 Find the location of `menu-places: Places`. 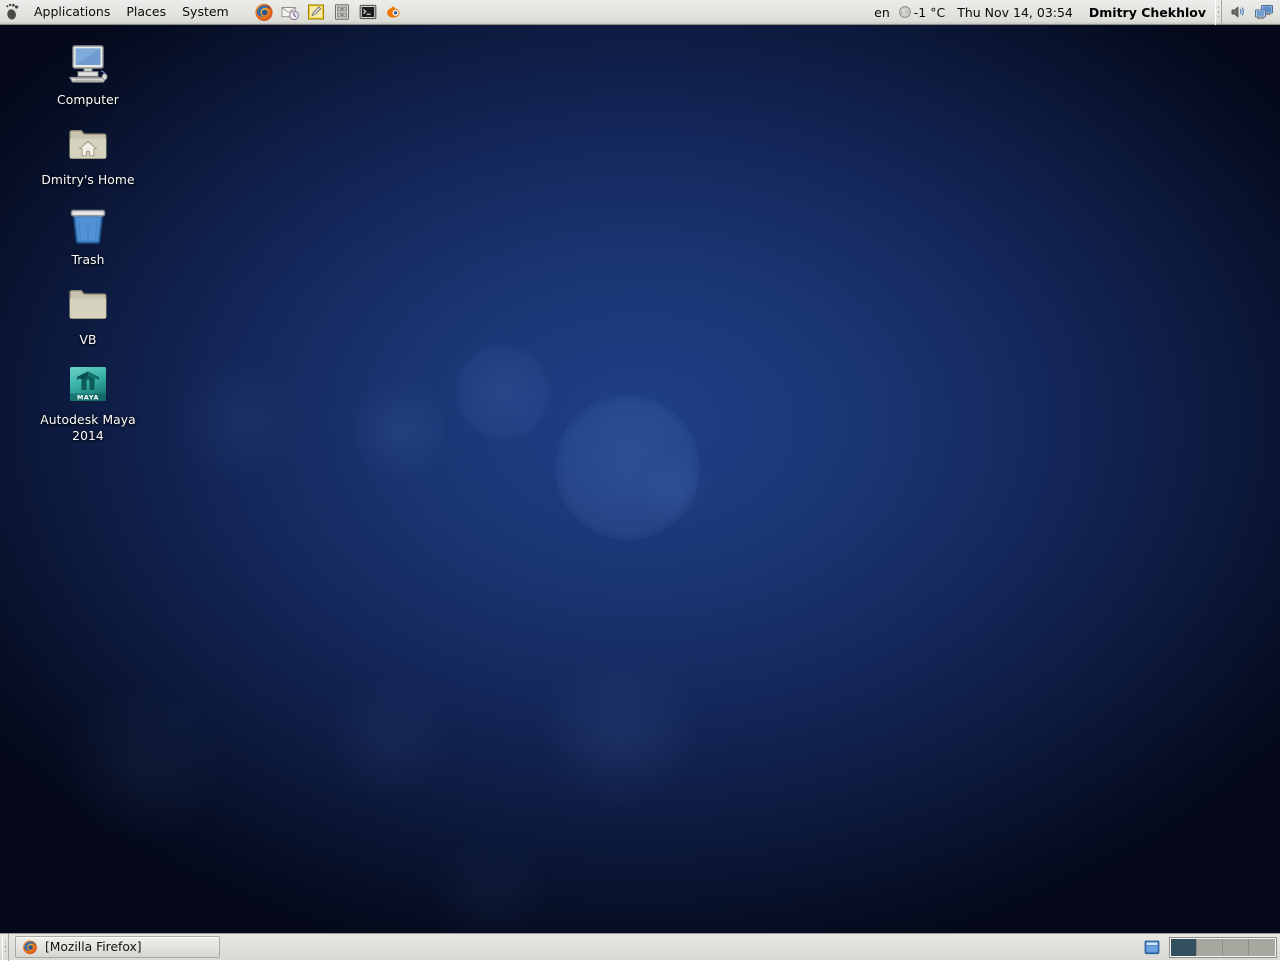

menu-places: Places is located at coordinates (146, 12).